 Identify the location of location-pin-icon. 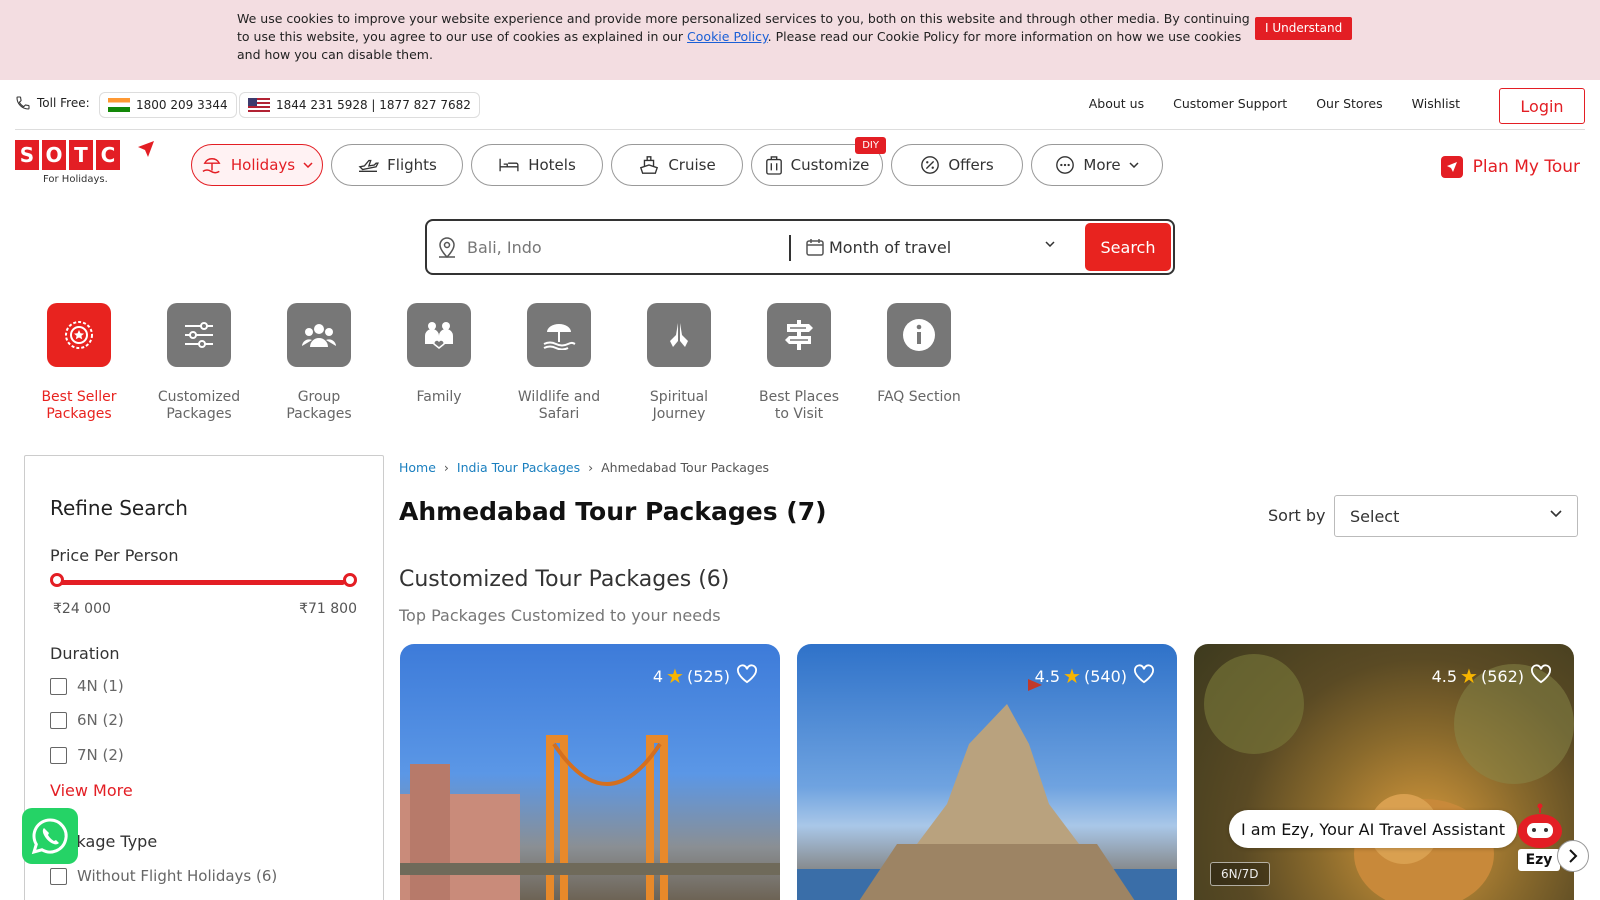
(447, 248).